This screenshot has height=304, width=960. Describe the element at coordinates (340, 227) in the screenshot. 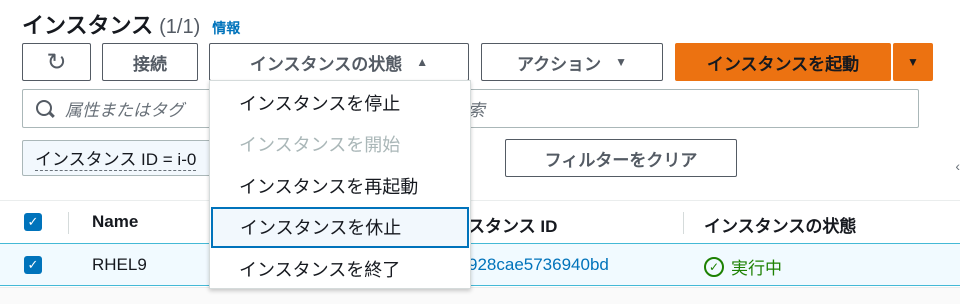

I see `menu-item-hibernate: インスタンスを休止` at that location.